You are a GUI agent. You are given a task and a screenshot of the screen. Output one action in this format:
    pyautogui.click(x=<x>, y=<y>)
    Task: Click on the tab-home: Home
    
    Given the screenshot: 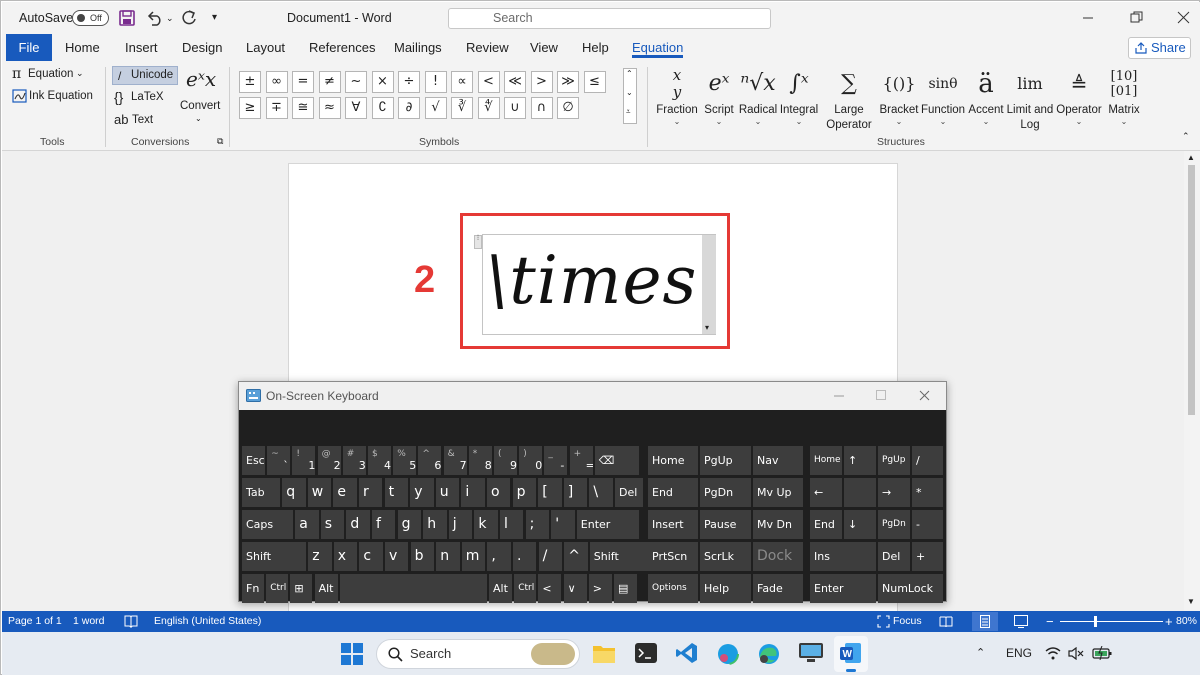 What is the action you would take?
    pyautogui.click(x=82, y=47)
    